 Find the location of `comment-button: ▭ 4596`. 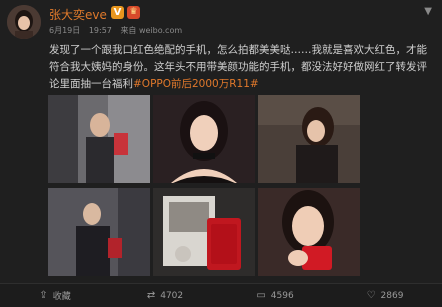

comment-button: ▭ 4596 is located at coordinates (275, 295).